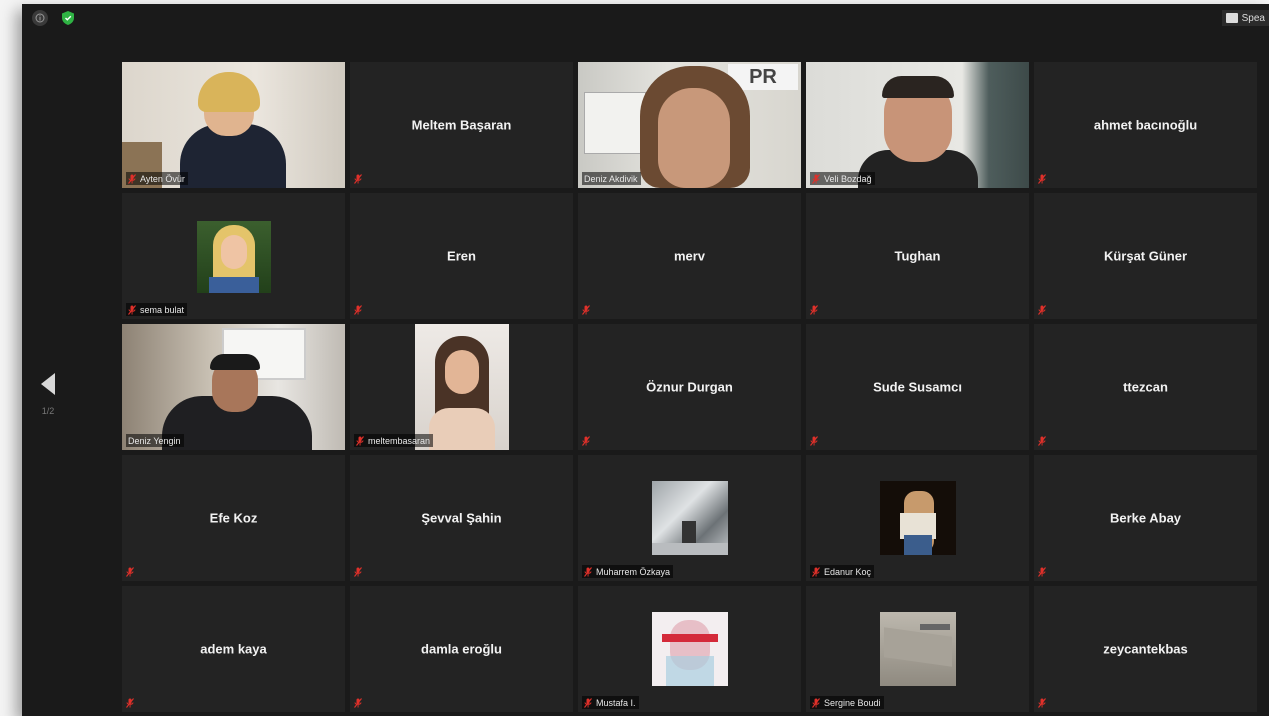  I want to click on participant-tile-ahmet-bac-no-lu: ahmet bacınoğlu, so click(1145, 125).